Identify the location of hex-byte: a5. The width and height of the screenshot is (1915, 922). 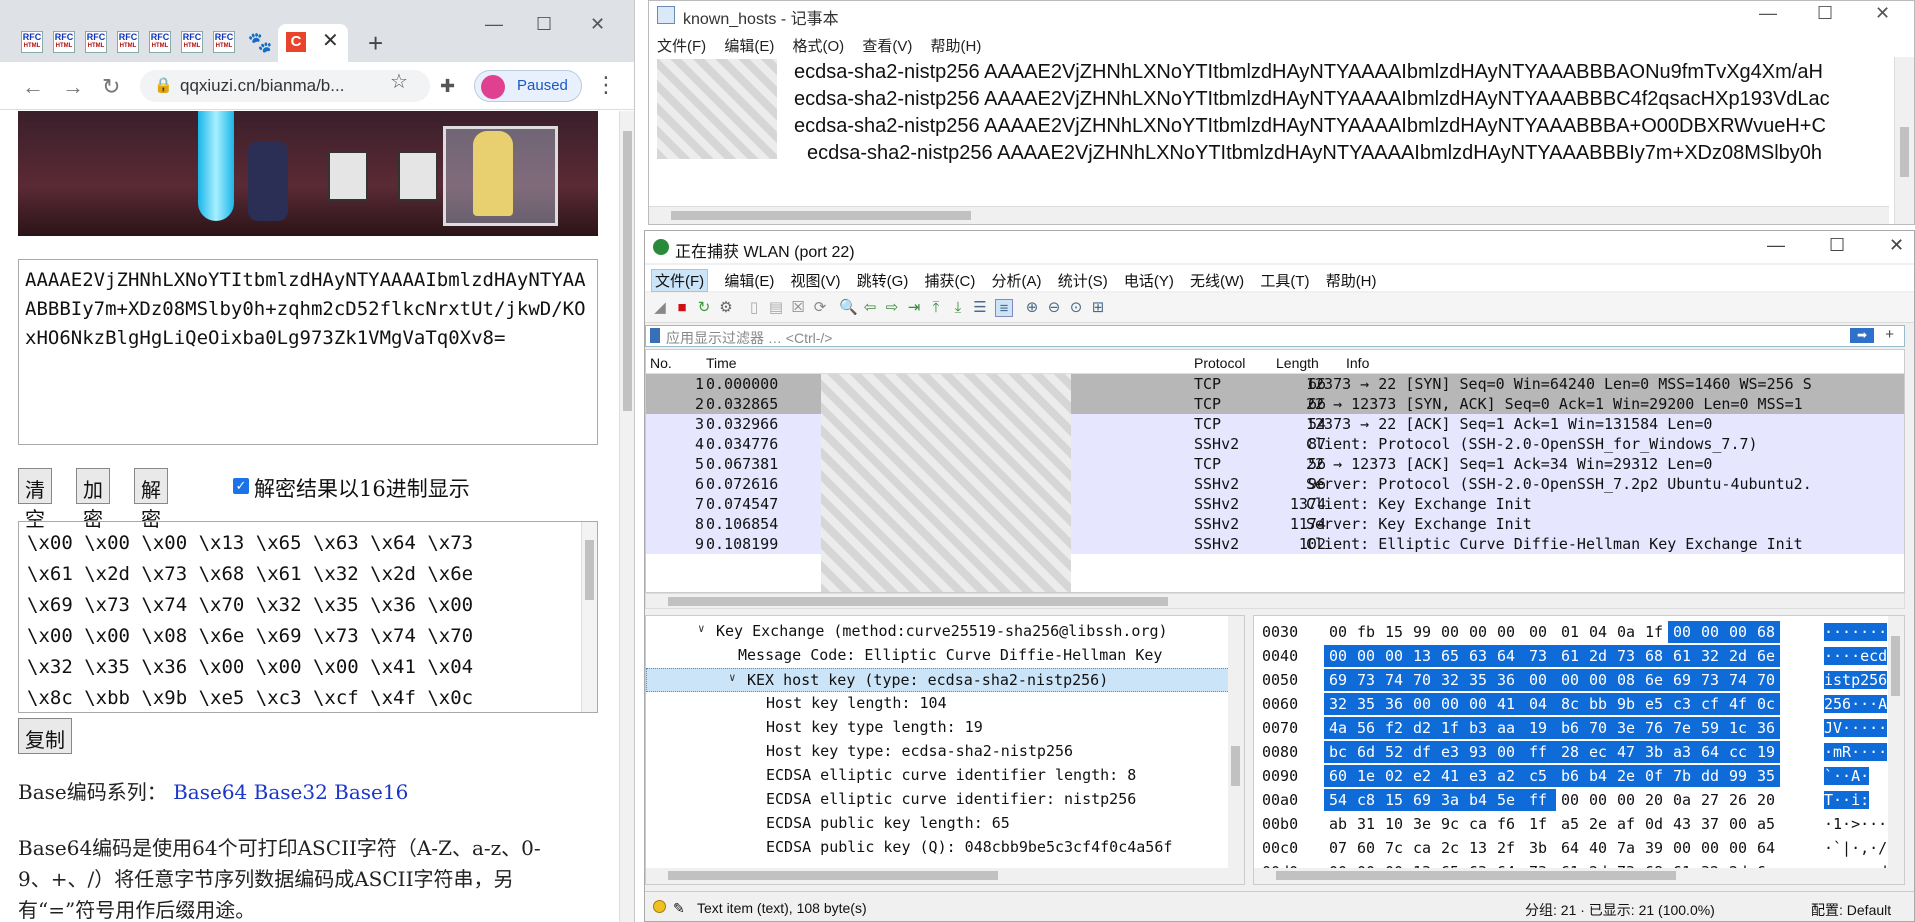
(1570, 824).